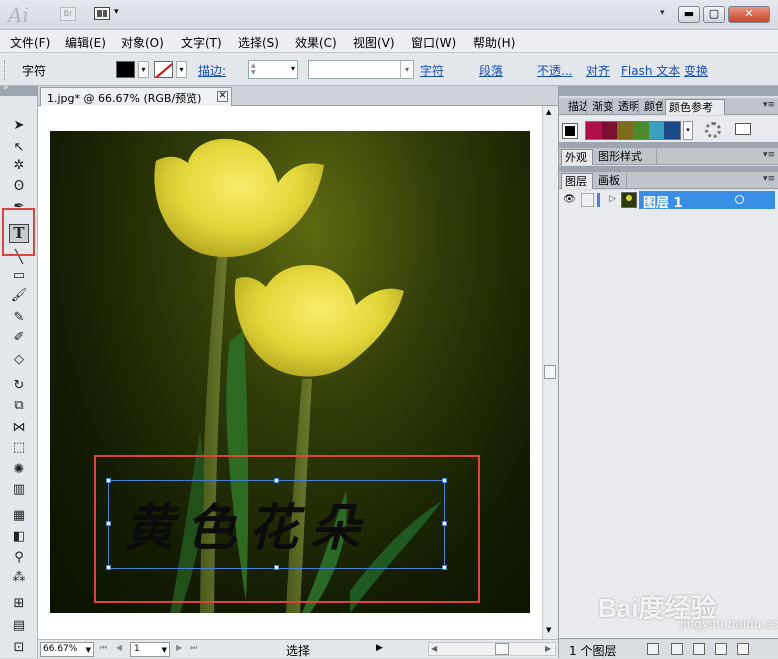 The image size is (778, 659). What do you see at coordinates (85, 42) in the screenshot?
I see `menu-edit: 编辑(E)` at bounding box center [85, 42].